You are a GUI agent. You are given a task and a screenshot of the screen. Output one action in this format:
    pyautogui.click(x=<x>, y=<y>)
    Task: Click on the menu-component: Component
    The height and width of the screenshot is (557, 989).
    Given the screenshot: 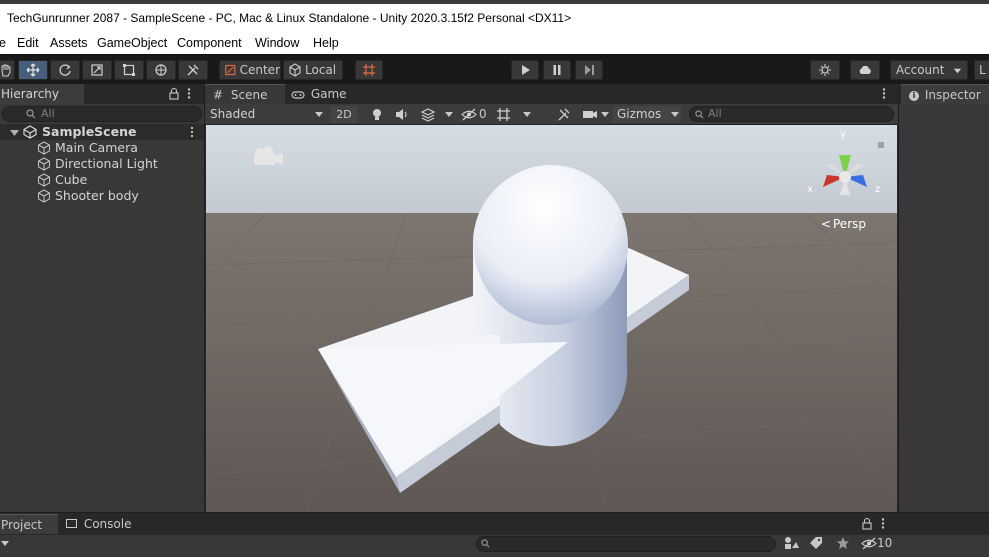 What is the action you would take?
    pyautogui.click(x=209, y=43)
    